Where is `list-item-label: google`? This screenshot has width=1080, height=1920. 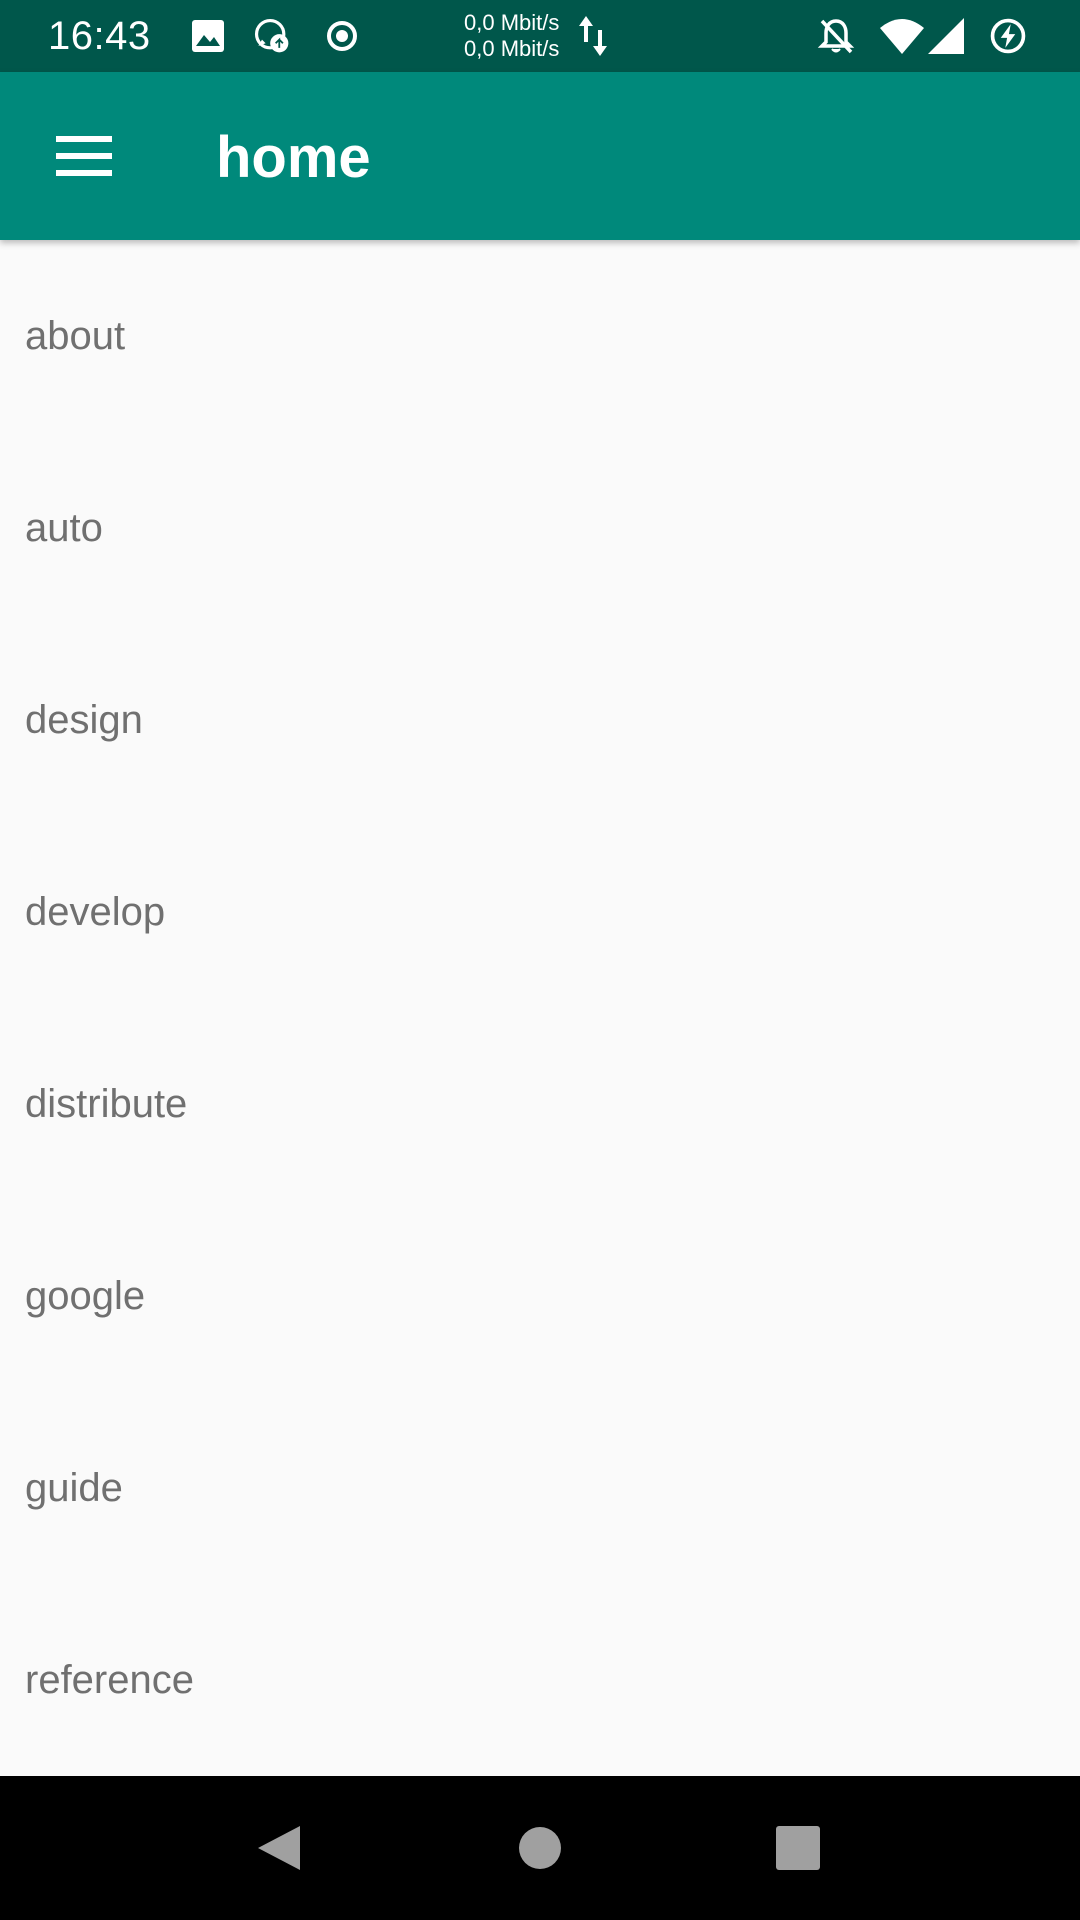
list-item-label: google is located at coordinates (85, 1296).